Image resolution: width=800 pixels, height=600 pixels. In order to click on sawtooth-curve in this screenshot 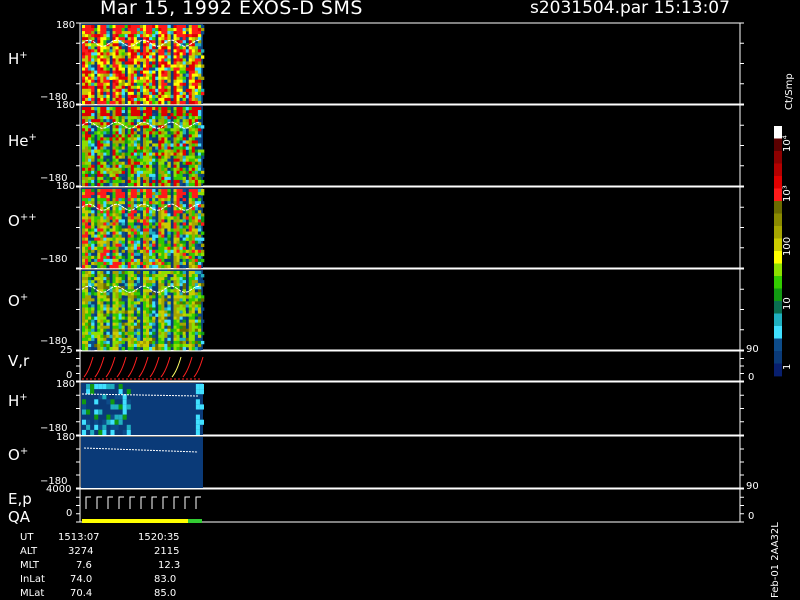, I will do `click(88, 367)`.